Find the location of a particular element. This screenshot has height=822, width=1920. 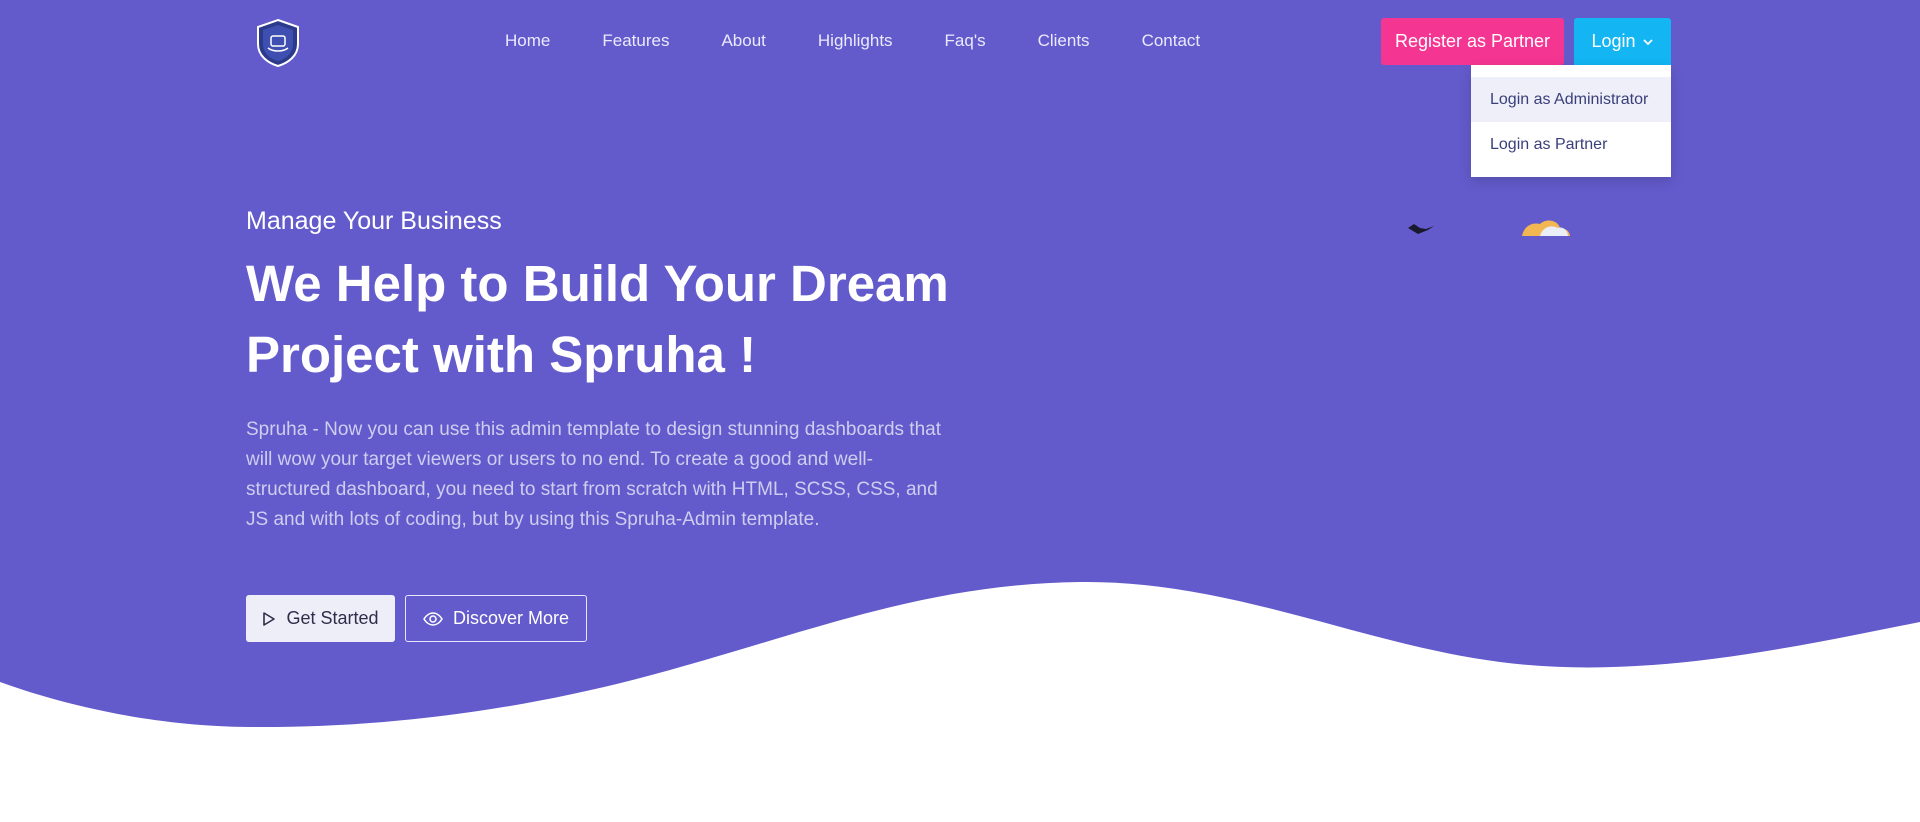

eye-icon is located at coordinates (433, 618).